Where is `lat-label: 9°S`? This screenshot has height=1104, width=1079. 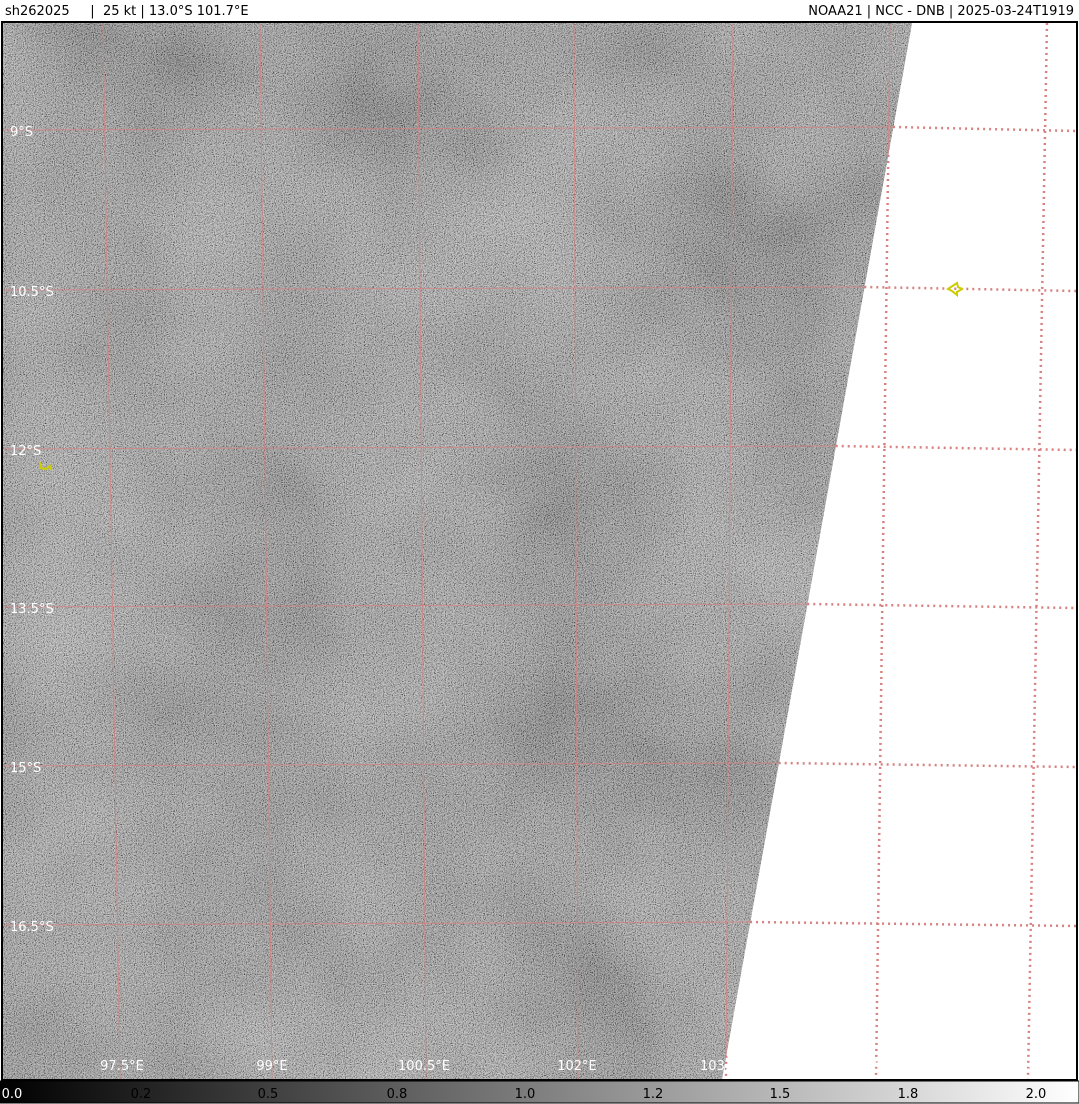
lat-label: 9°S is located at coordinates (21, 132).